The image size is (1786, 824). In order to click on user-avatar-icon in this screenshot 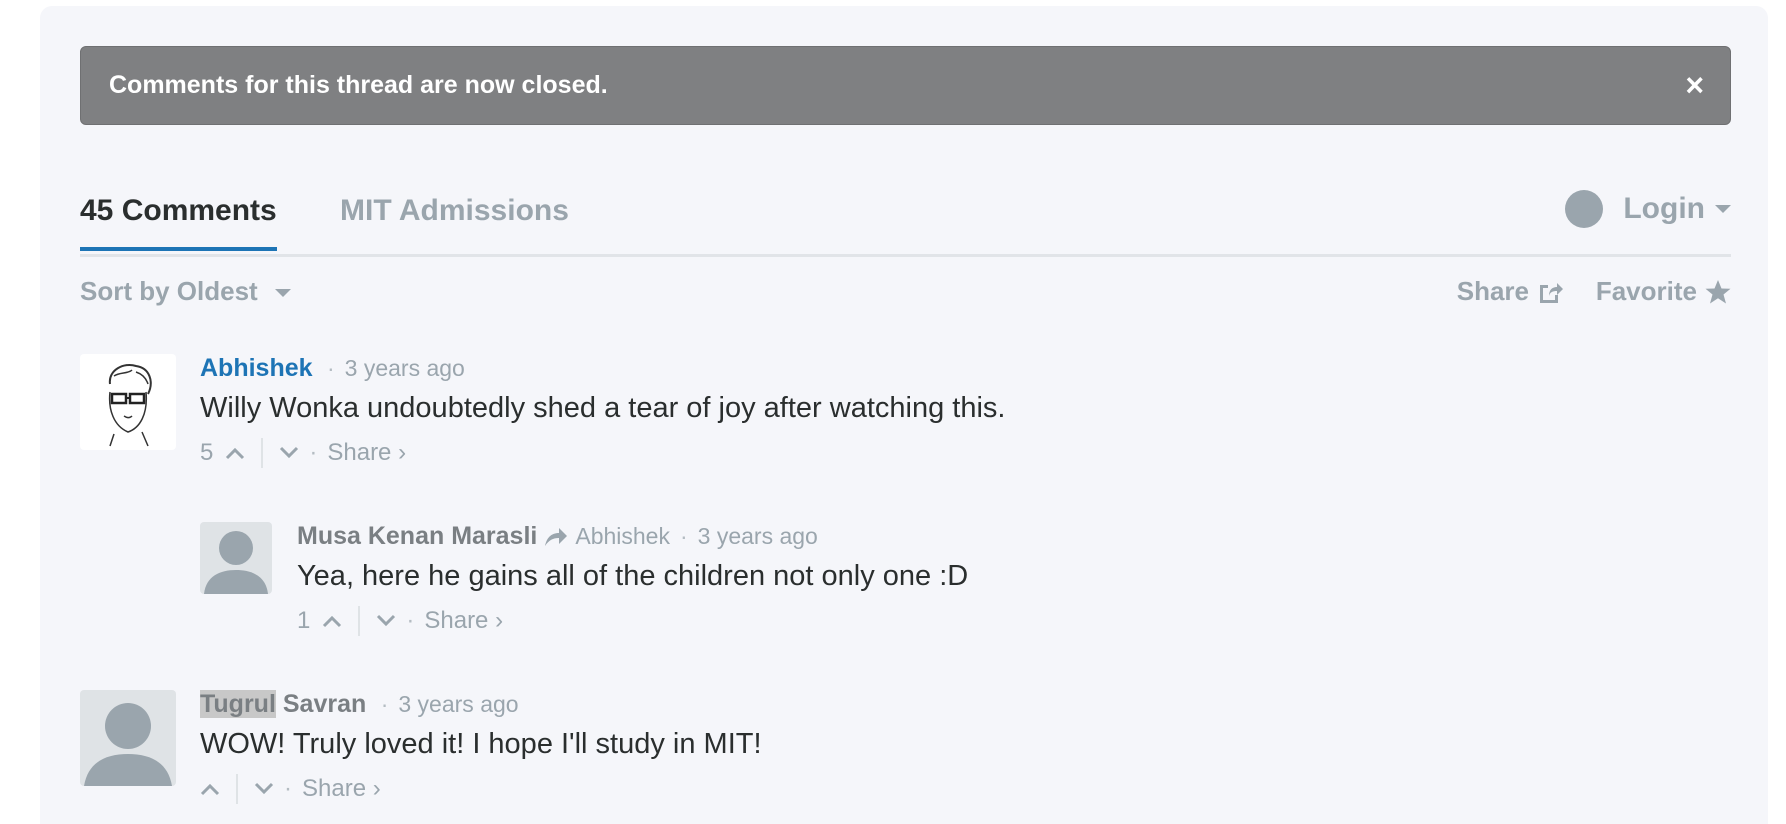, I will do `click(1584, 209)`.